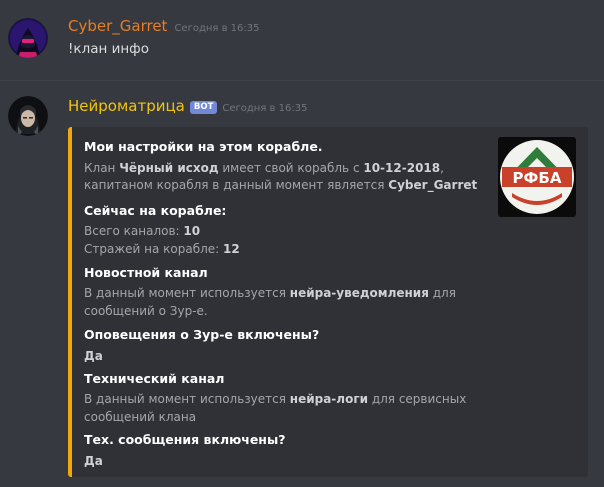 Image resolution: width=604 pixels, height=487 pixels. I want to click on message-header: Cyber_Garret Сегодня в 16:35, so click(163, 26).